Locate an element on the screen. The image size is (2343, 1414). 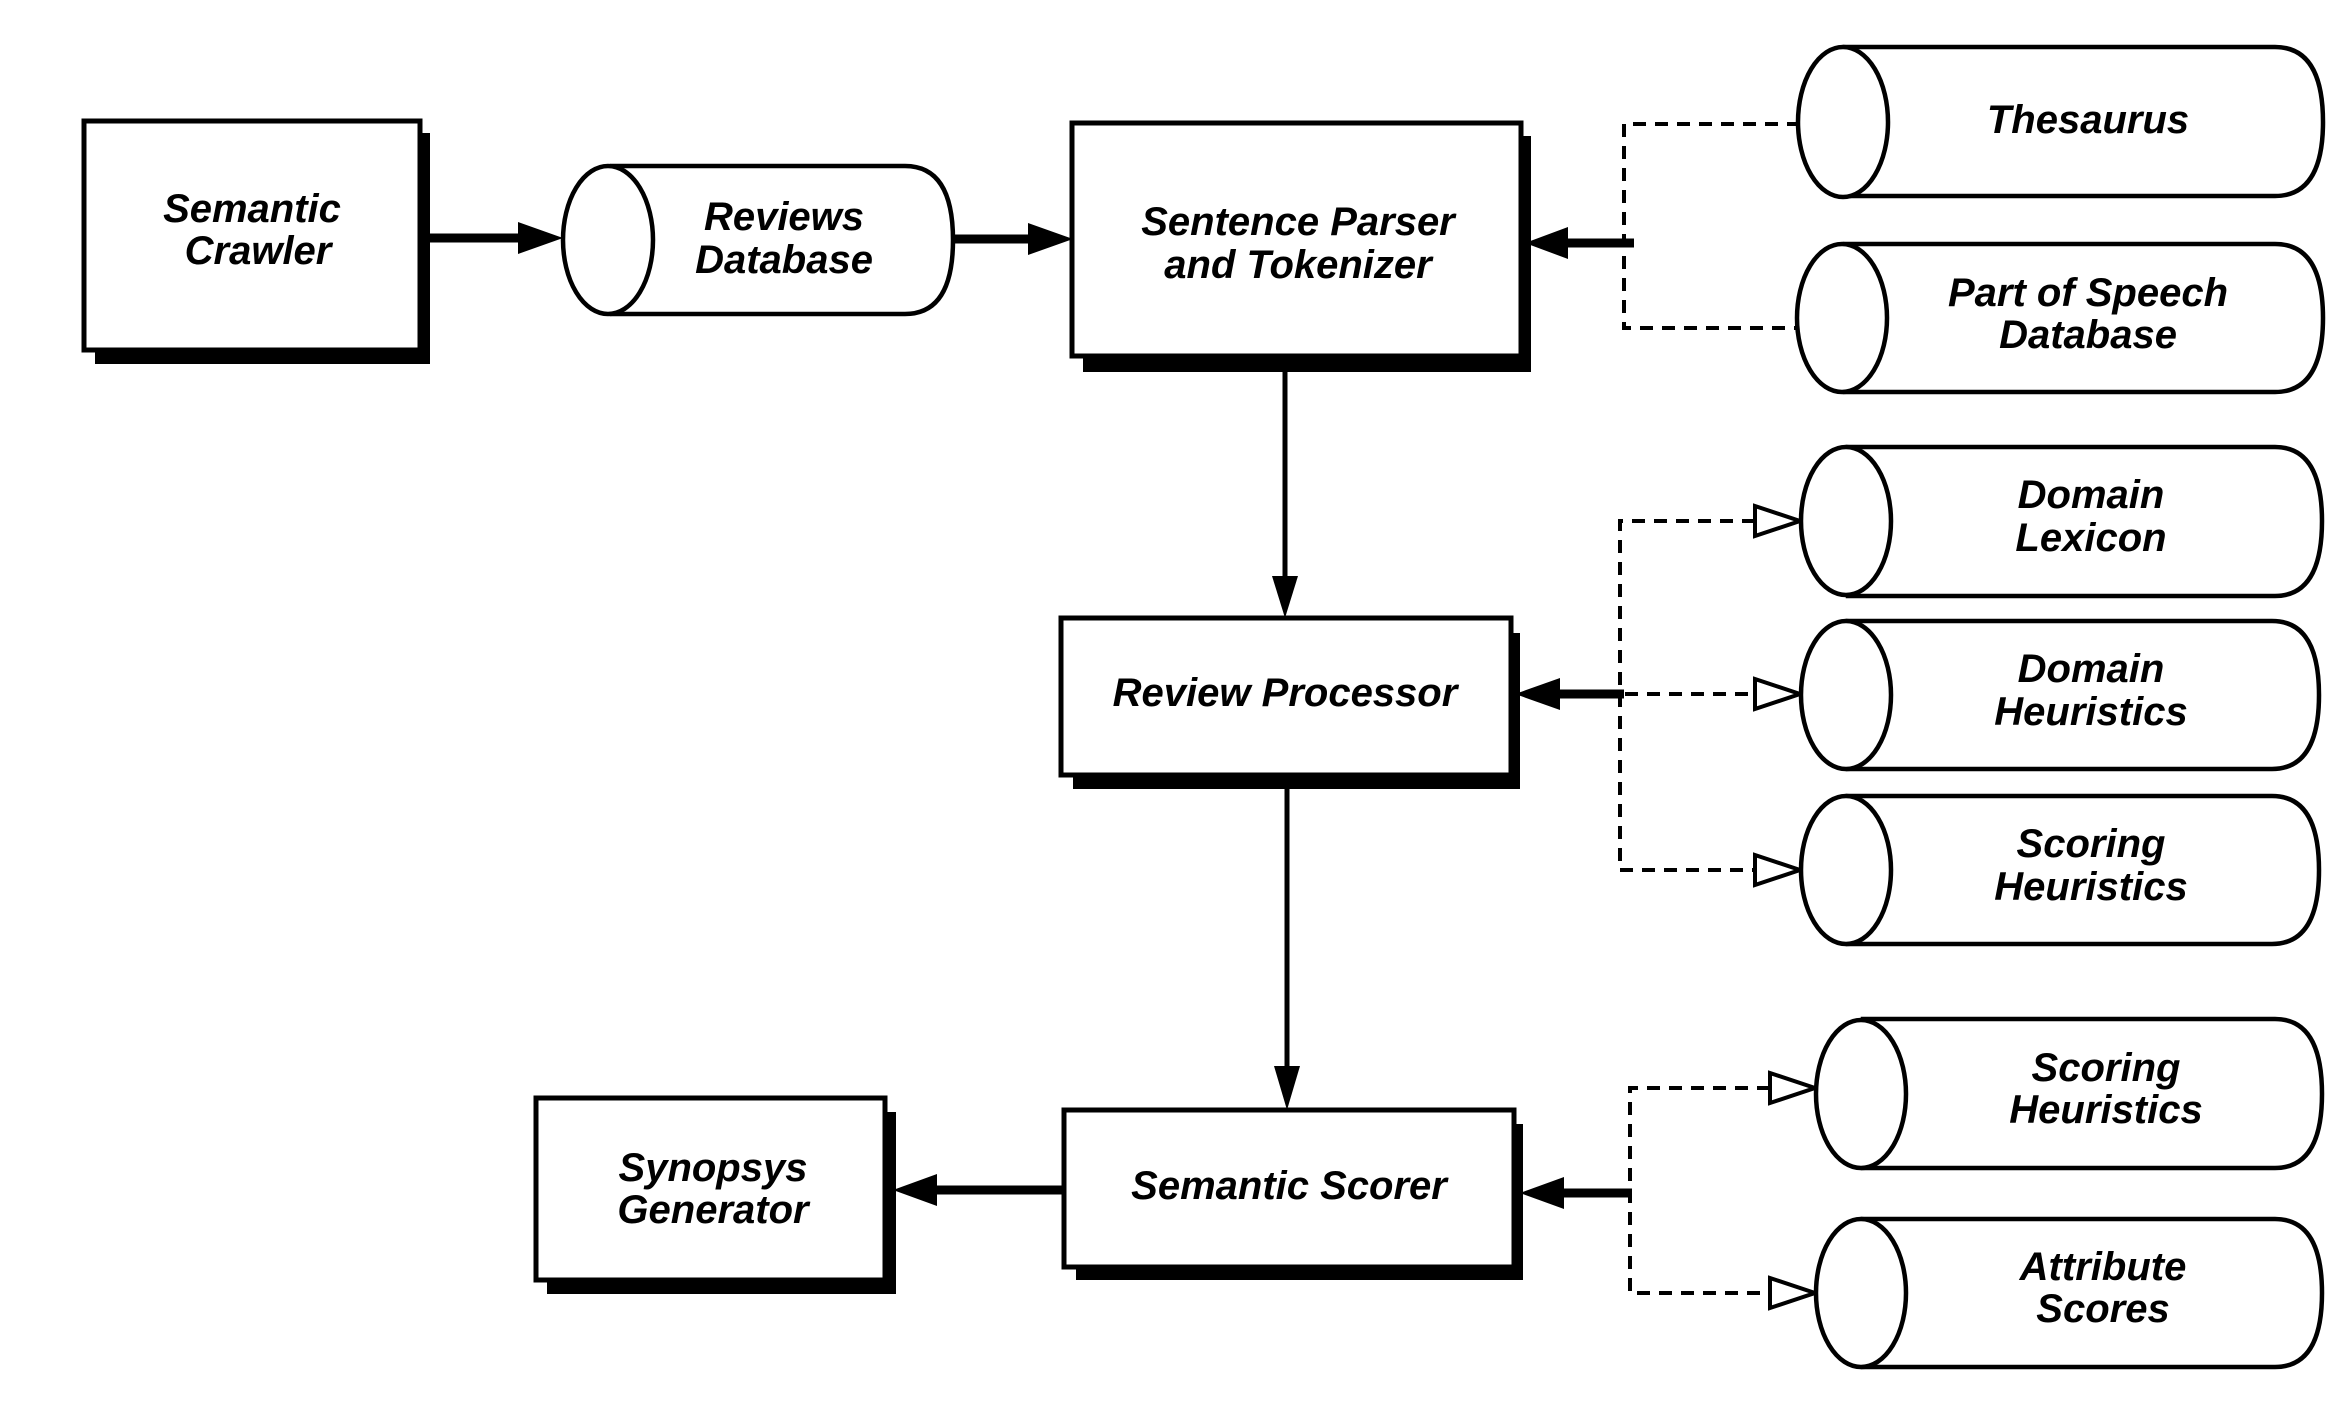
process-review-processor: Review Processor is located at coordinates (1289, 702).